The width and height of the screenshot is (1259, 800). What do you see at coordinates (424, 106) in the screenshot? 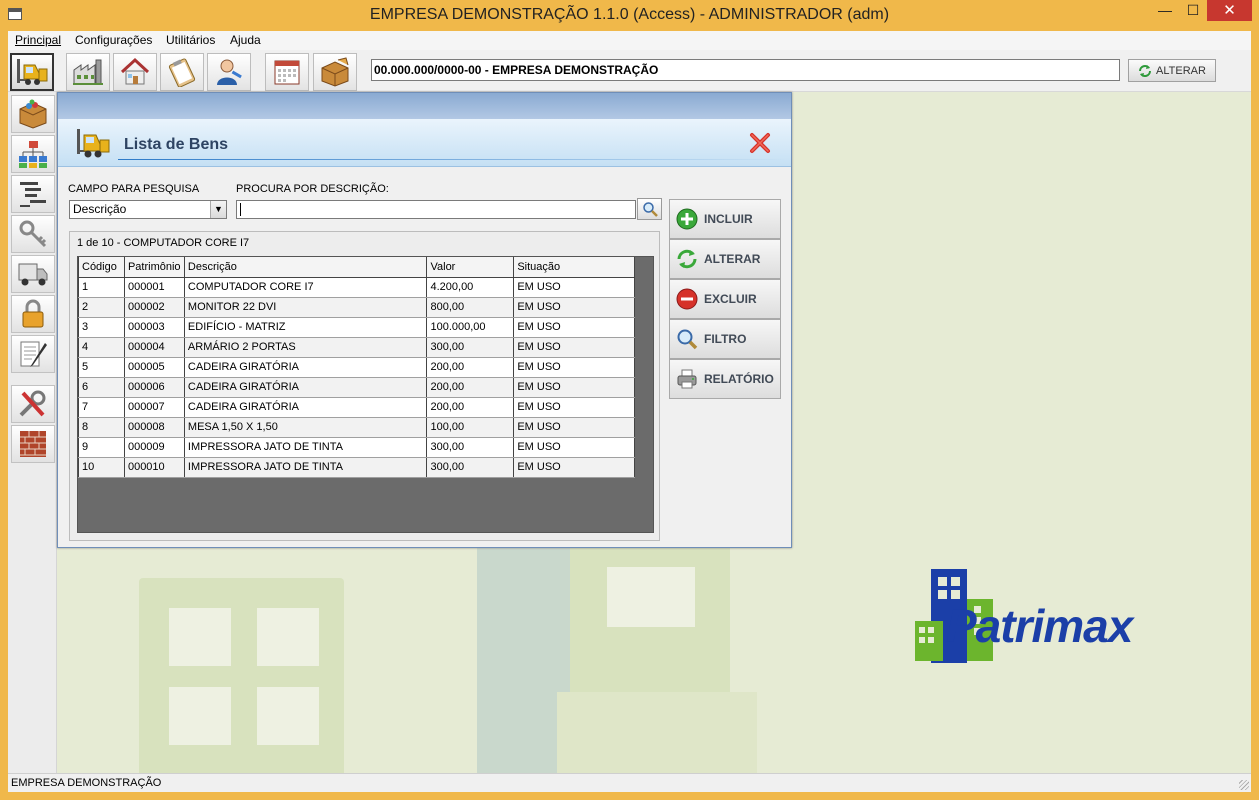
I see `dialog-top-bar` at bounding box center [424, 106].